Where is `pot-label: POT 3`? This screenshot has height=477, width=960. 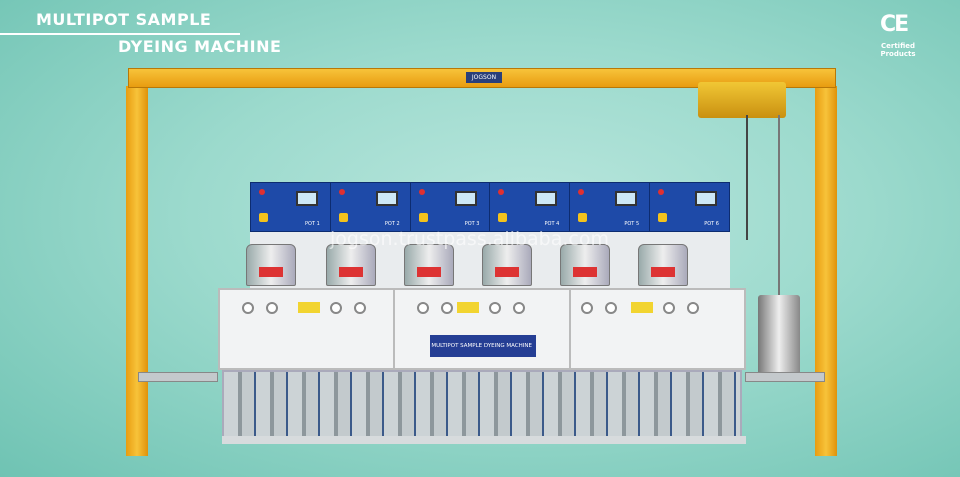 pot-label: POT 3 is located at coordinates (472, 224).